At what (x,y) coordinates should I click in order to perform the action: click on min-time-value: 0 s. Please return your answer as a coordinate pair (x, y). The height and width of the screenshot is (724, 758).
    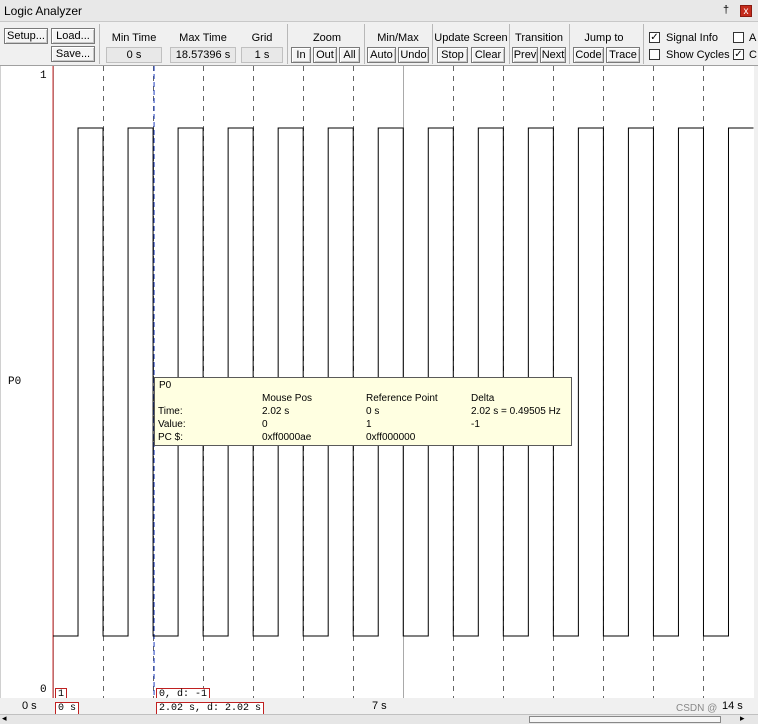
    Looking at the image, I should click on (134, 55).